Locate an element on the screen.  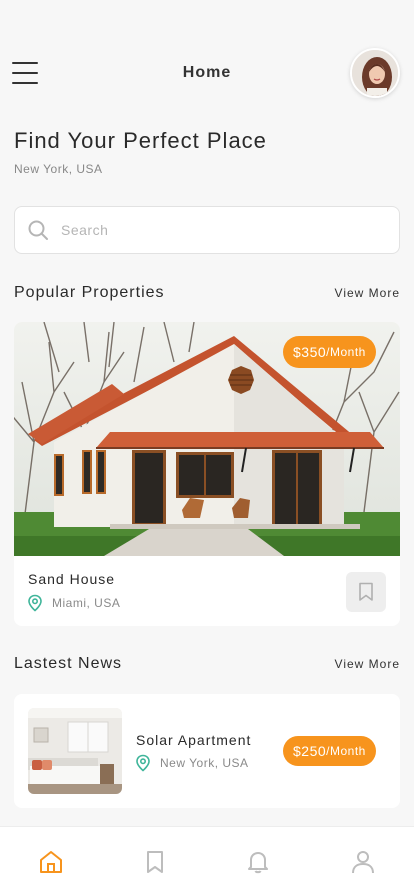
search-bar is located at coordinates (207, 230).